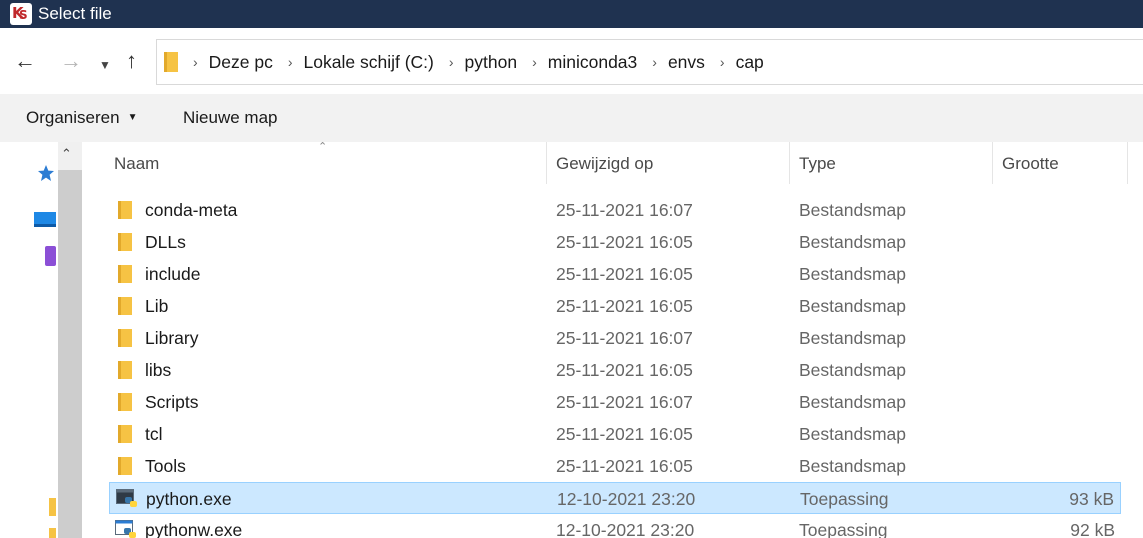 The image size is (1143, 538). I want to click on command-bar: Organiseren ▼ Nieuwe map, so click(571, 118).